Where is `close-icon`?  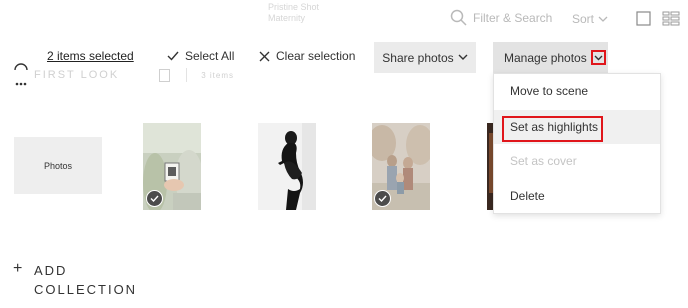 close-icon is located at coordinates (264, 56).